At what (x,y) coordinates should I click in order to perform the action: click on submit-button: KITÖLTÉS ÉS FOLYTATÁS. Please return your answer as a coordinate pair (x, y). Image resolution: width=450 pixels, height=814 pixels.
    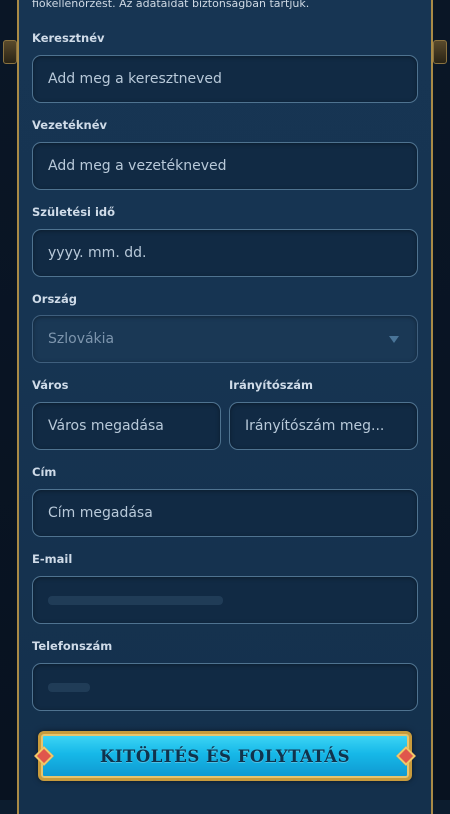
    Looking at the image, I should click on (225, 756).